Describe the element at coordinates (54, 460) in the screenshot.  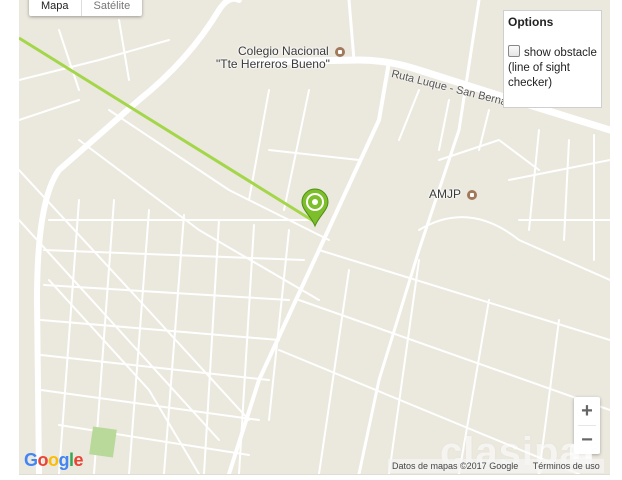
I see `google-logo: Google` at that location.